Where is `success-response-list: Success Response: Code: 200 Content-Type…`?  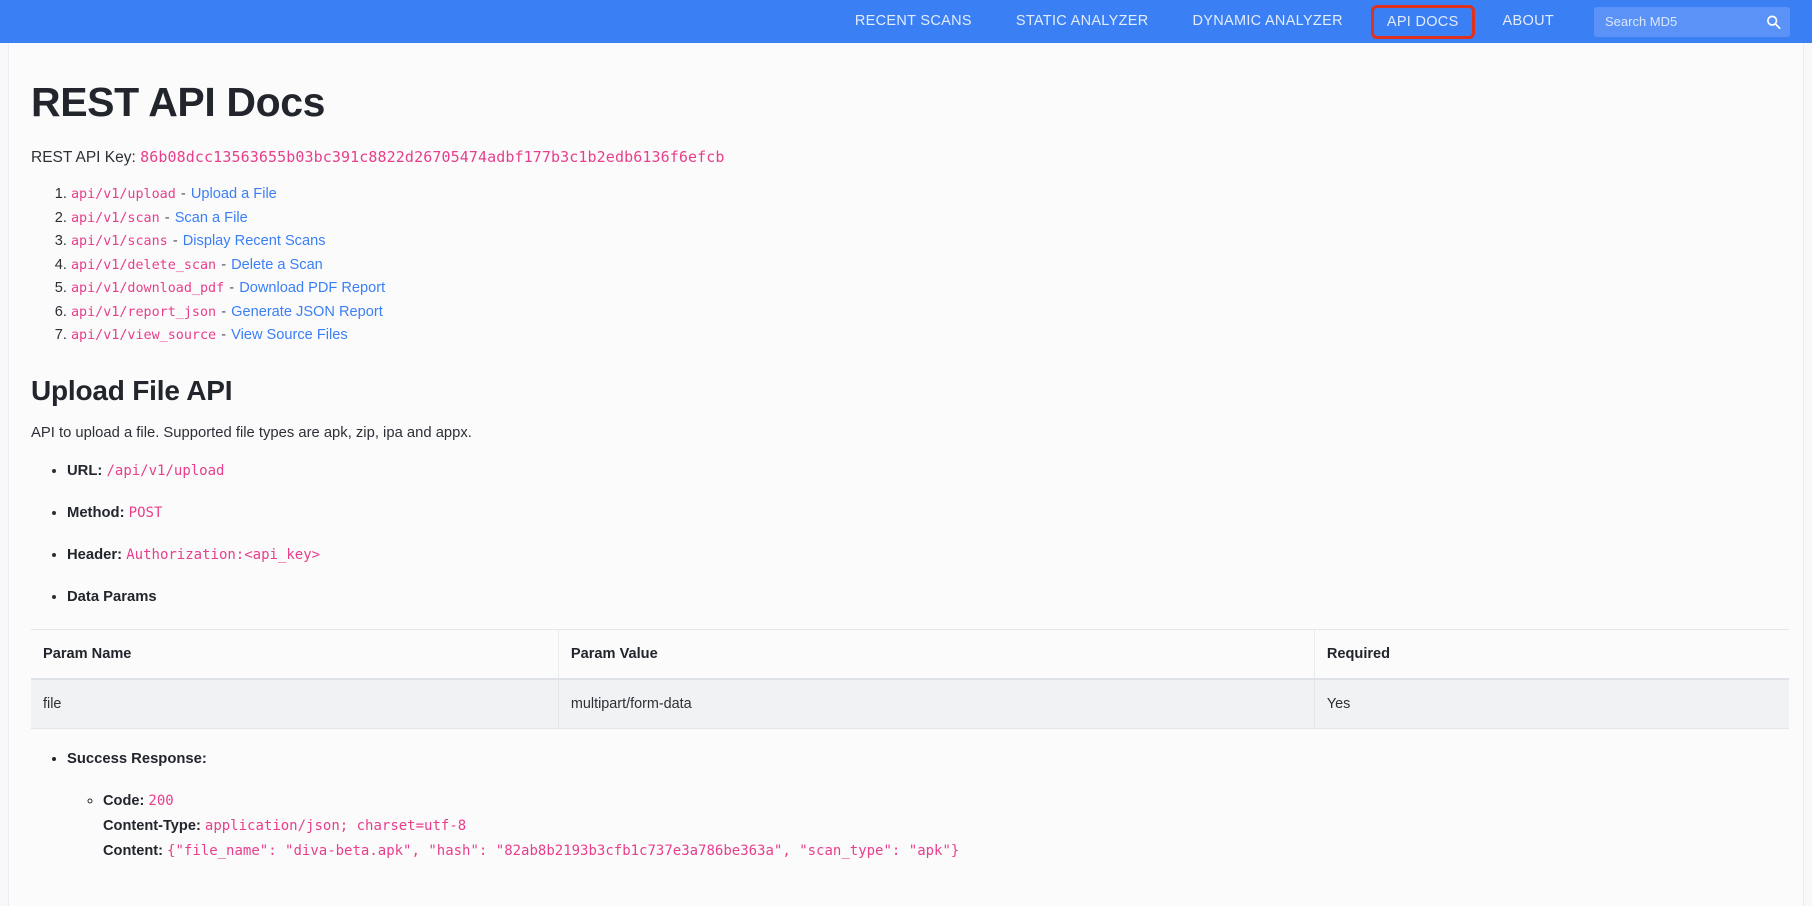 success-response-list: Success Response: Code: 200 Content-Type… is located at coordinates (910, 807).